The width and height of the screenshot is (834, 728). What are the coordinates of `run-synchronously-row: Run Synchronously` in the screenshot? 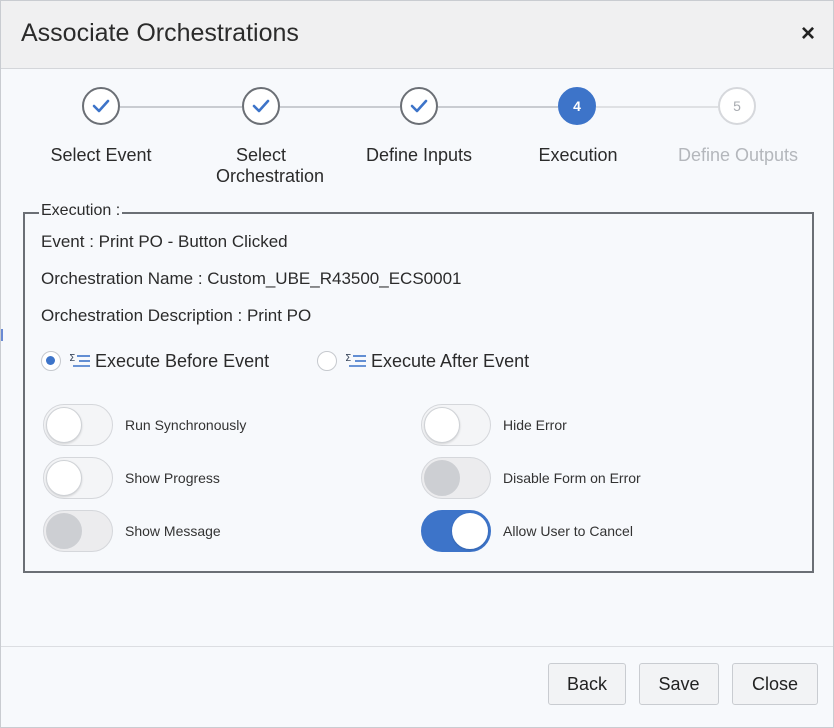 It's located at (144, 425).